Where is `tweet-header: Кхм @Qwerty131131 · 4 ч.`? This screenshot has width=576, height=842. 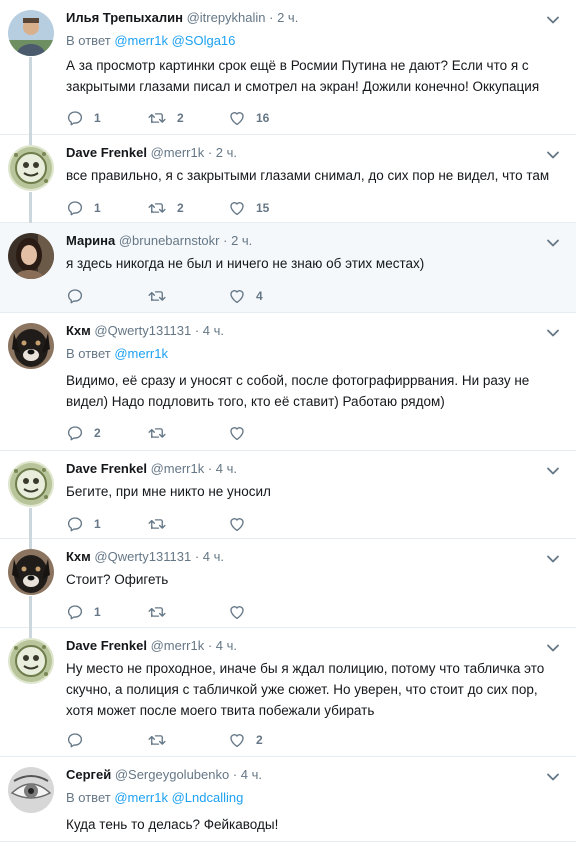 tweet-header: Кхм @Qwerty131131 · 4 ч. is located at coordinates (145, 556).